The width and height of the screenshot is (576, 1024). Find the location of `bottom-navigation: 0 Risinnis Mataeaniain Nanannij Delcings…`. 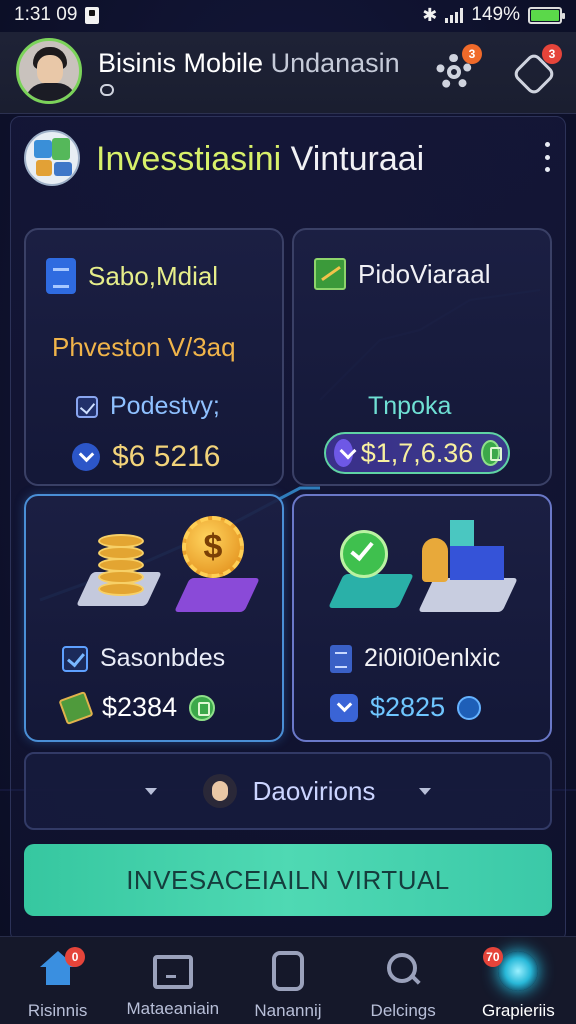

bottom-navigation: 0 Risinnis Mataeaniain Nanannij Delcings… is located at coordinates (288, 980).